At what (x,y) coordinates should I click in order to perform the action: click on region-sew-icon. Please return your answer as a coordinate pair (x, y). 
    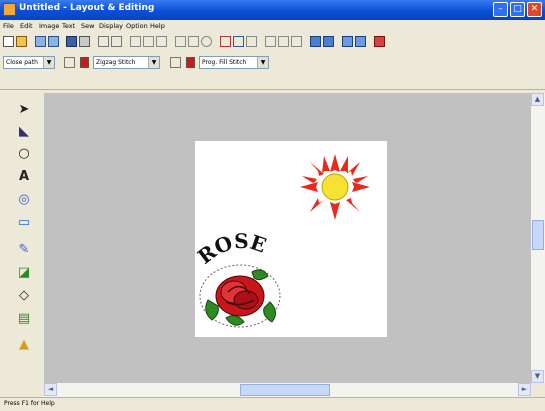
    Looking at the image, I should click on (175, 62).